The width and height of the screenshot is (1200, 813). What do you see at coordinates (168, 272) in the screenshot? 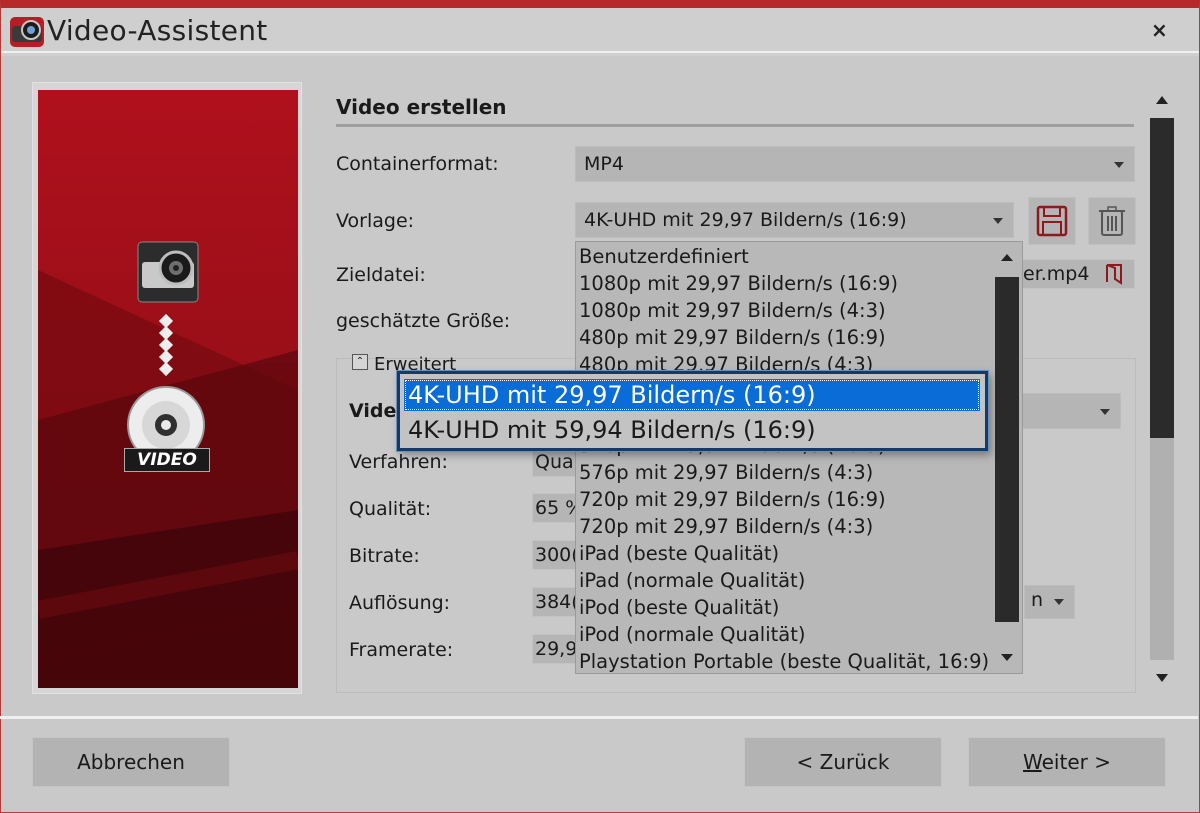
I see `camera-icon` at bounding box center [168, 272].